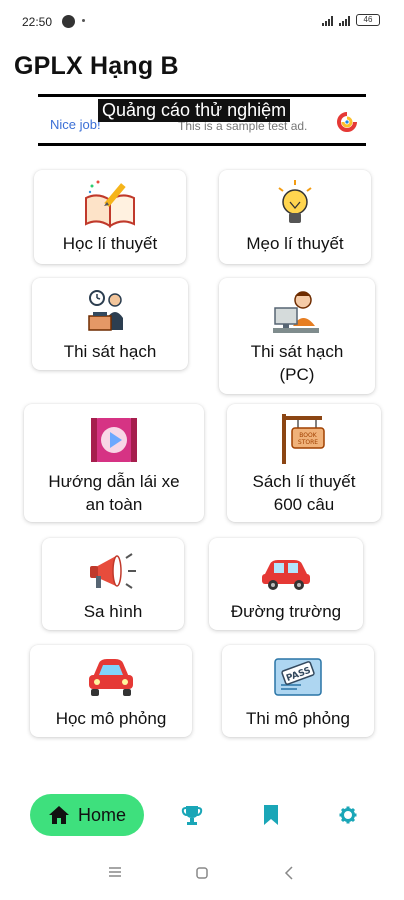 The height and width of the screenshot is (900, 404). Describe the element at coordinates (298, 718) in the screenshot. I see `card-label: Thi mô phỏng` at that location.